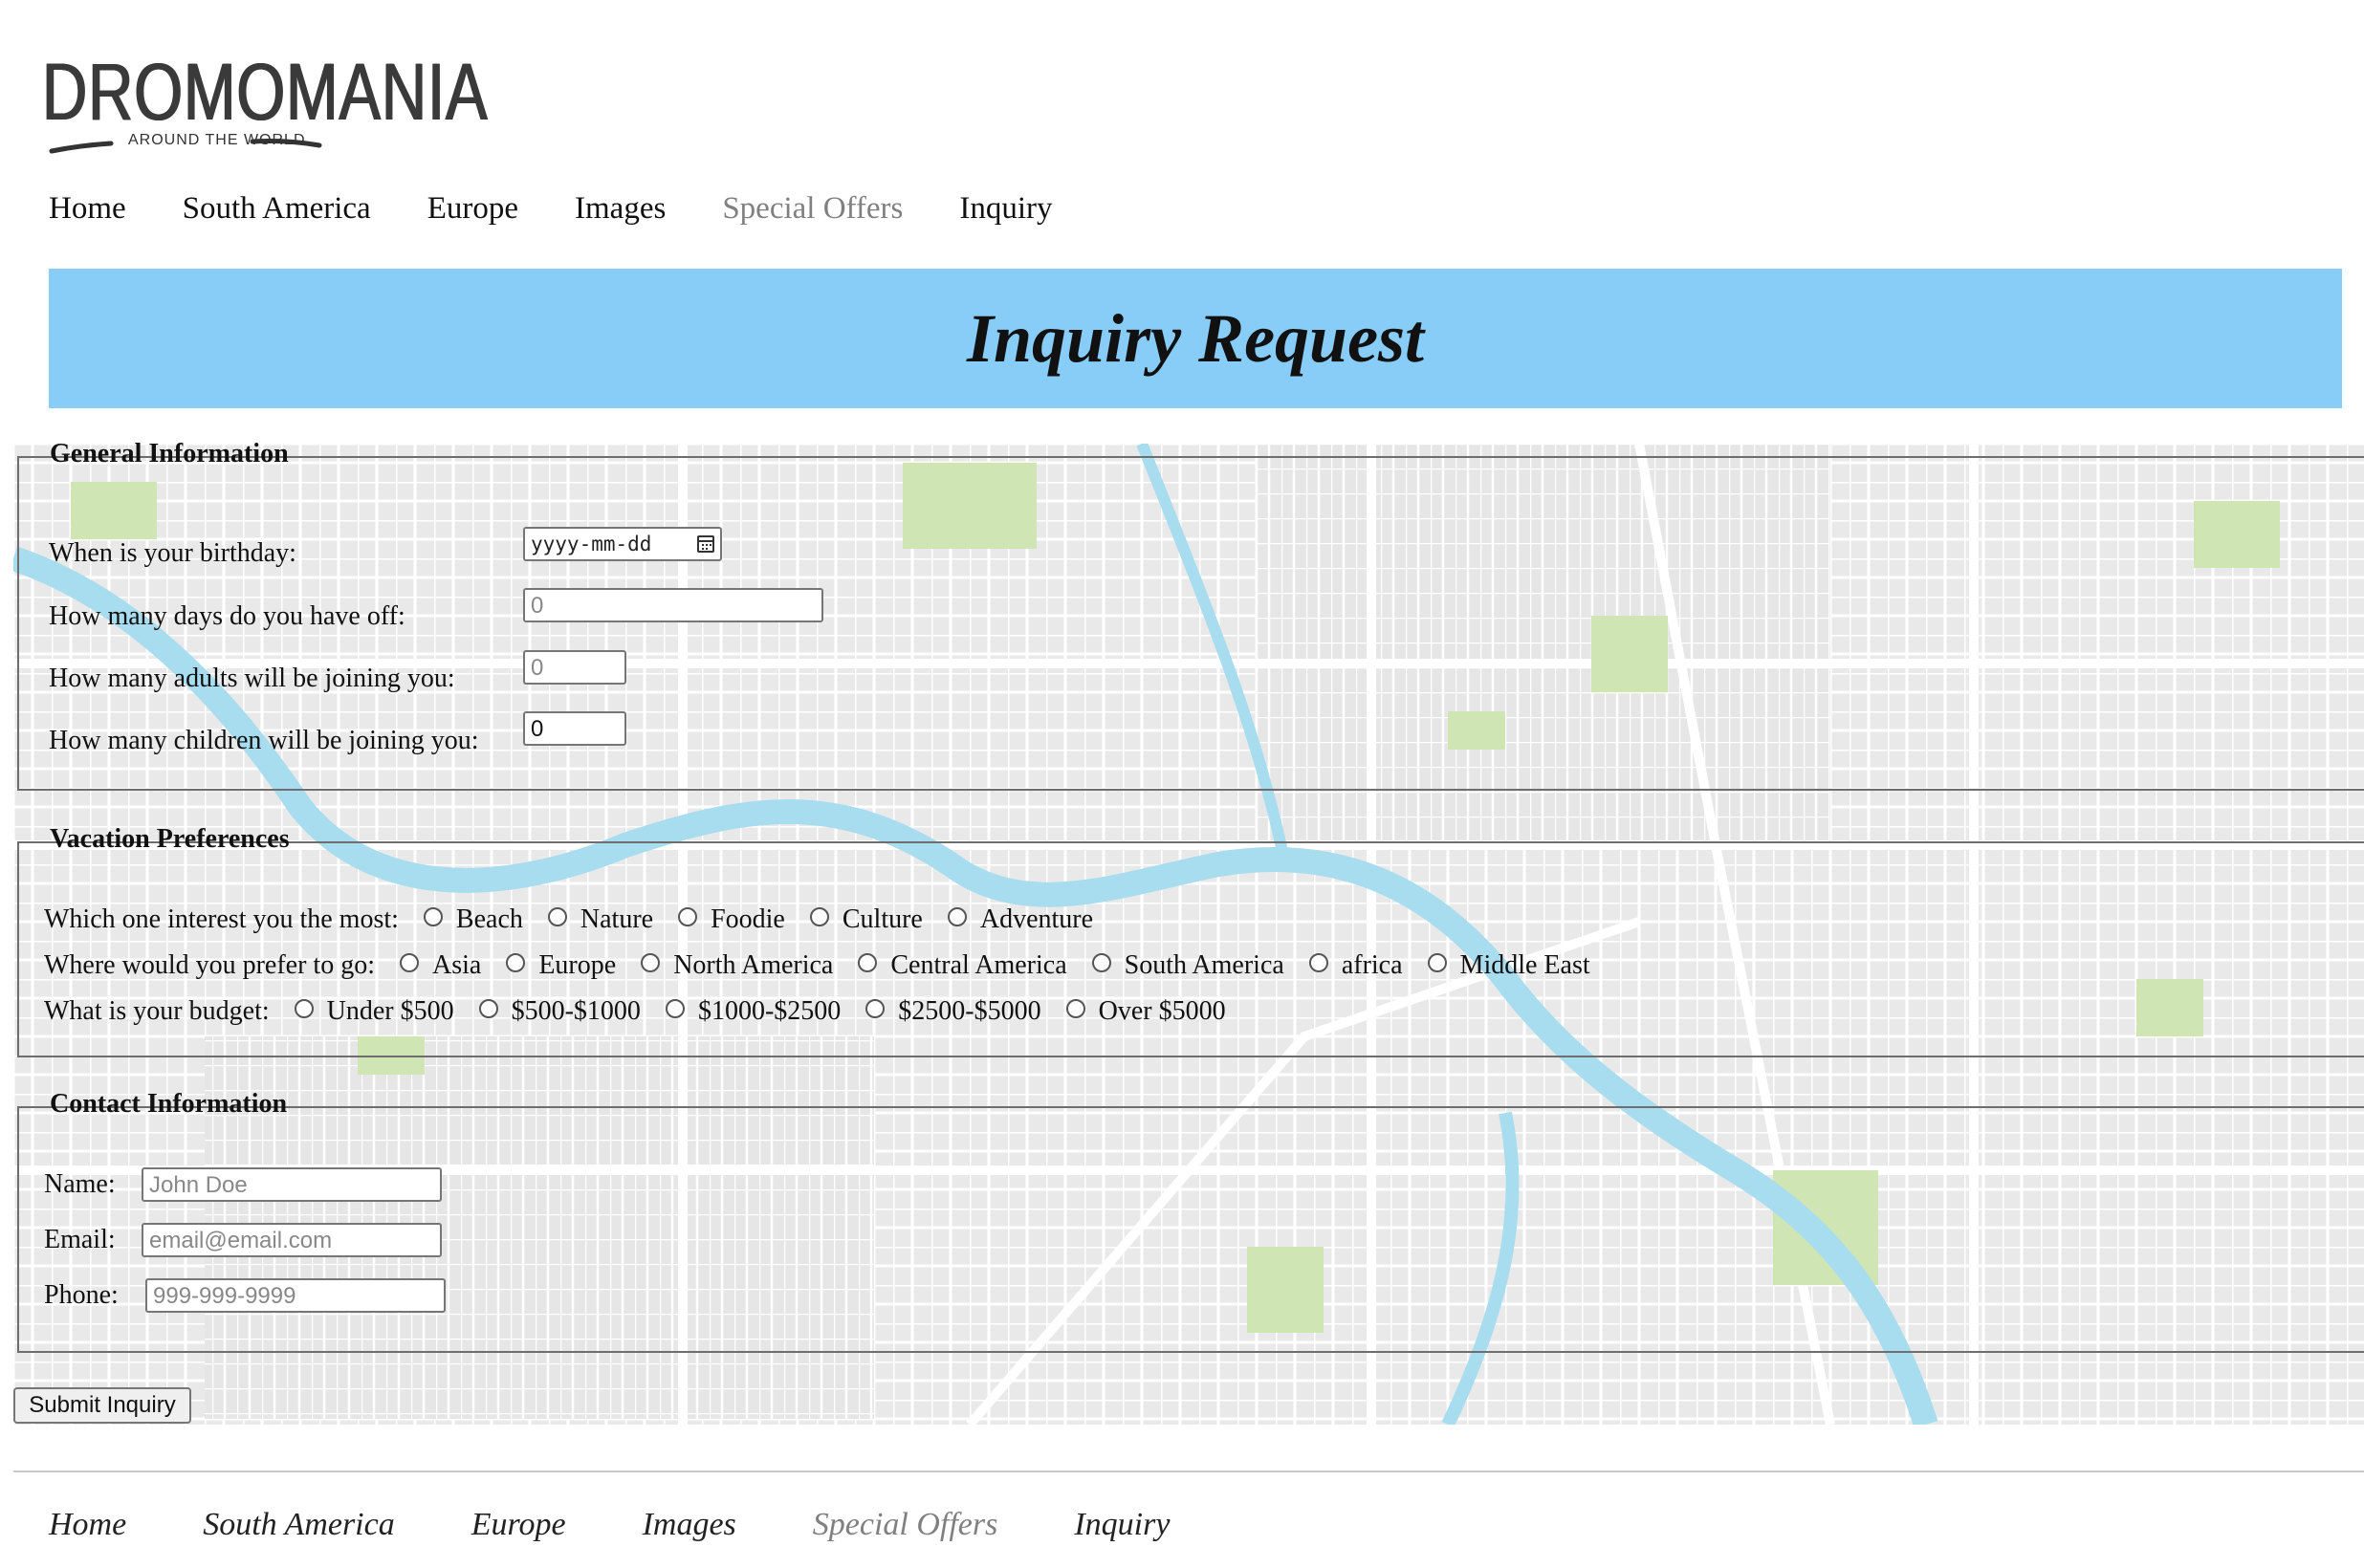  Describe the element at coordinates (1509, 965) in the screenshot. I see `radio-middle-east: Middle East` at that location.